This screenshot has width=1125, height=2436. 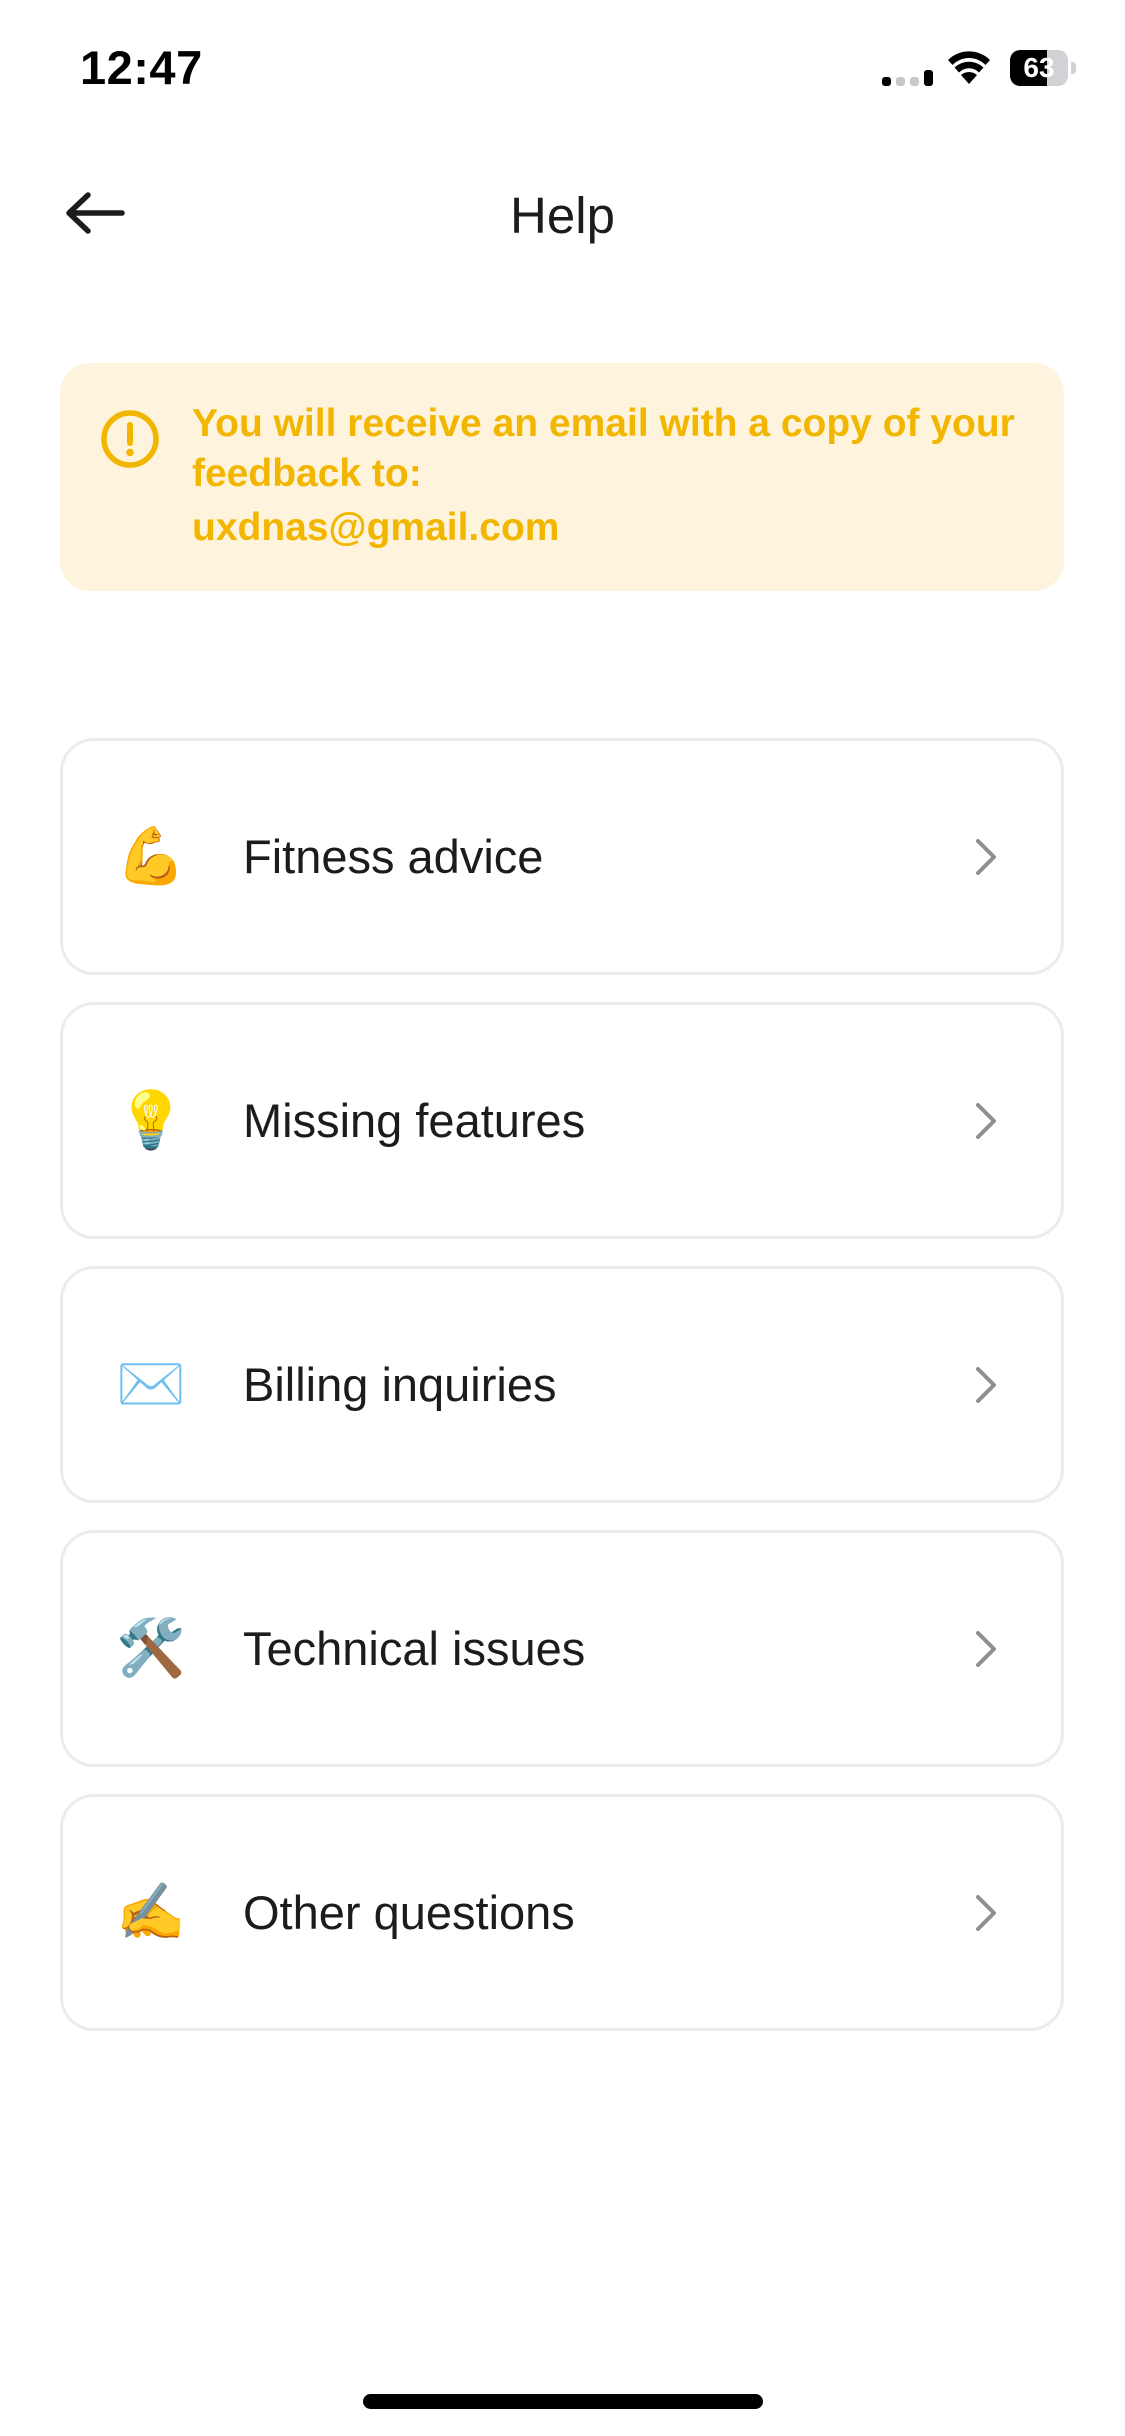 I want to click on help-item-label: Other questions, so click(x=409, y=1912).